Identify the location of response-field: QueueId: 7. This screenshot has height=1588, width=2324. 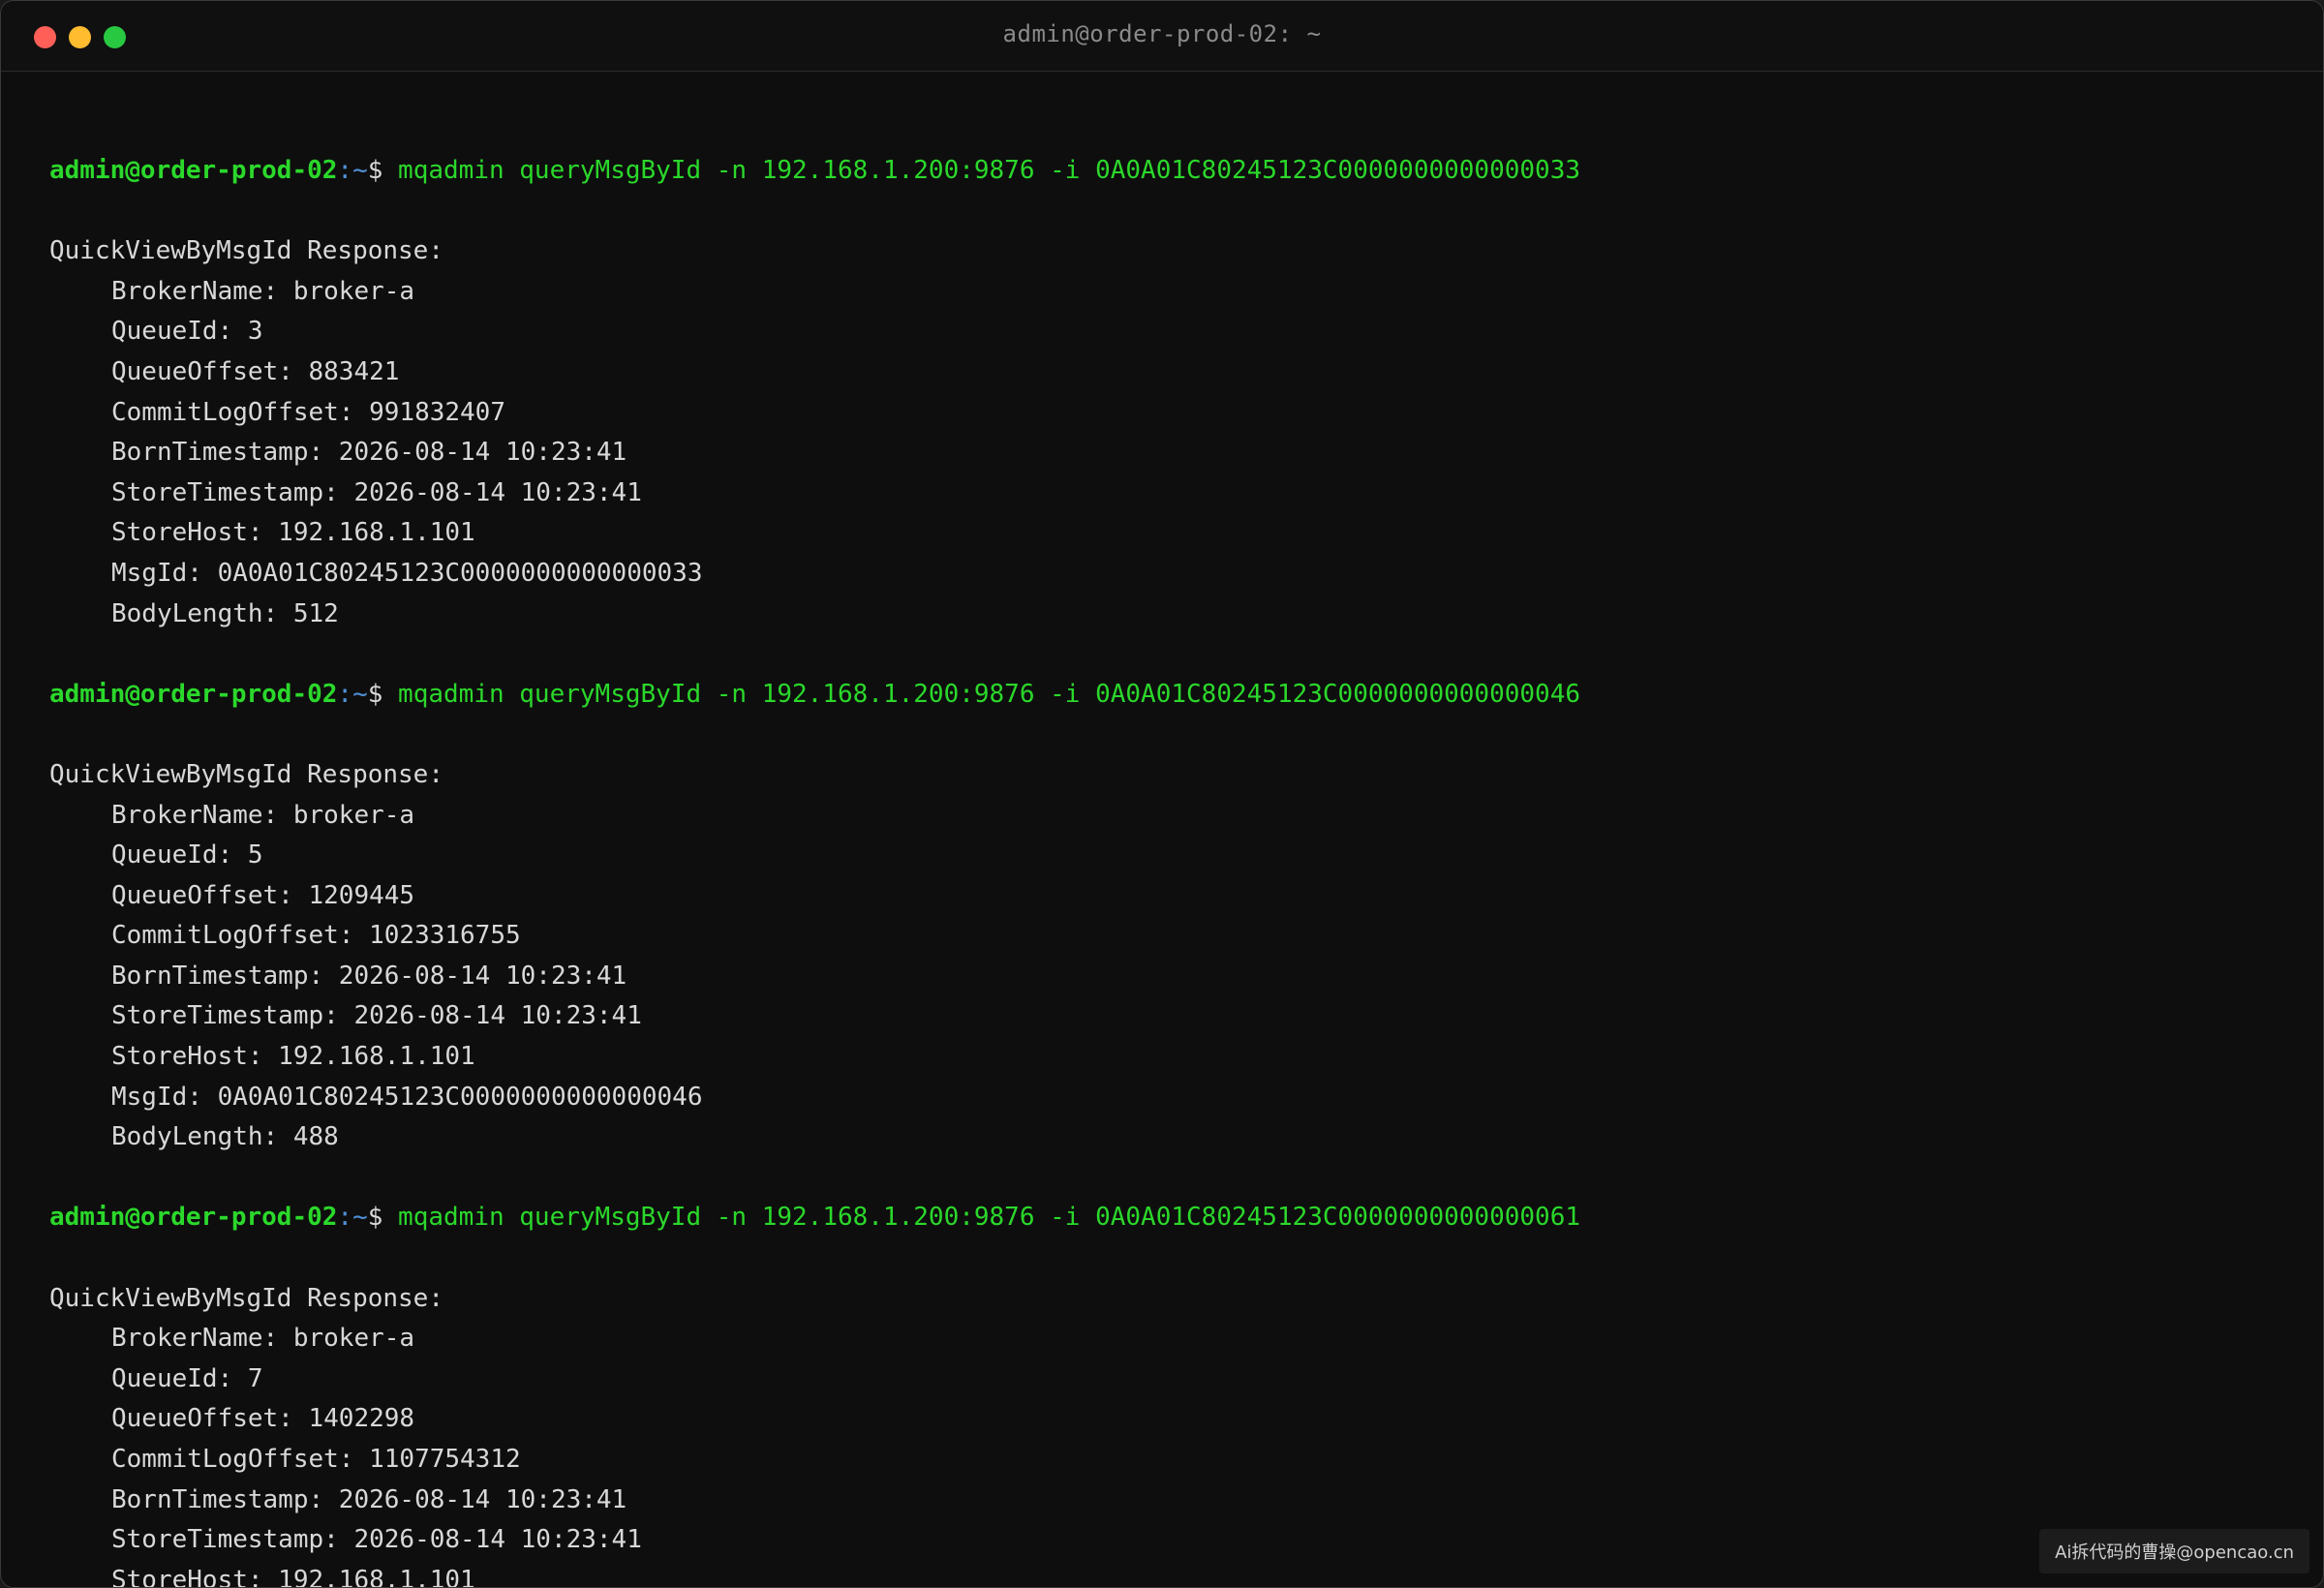
(187, 1378).